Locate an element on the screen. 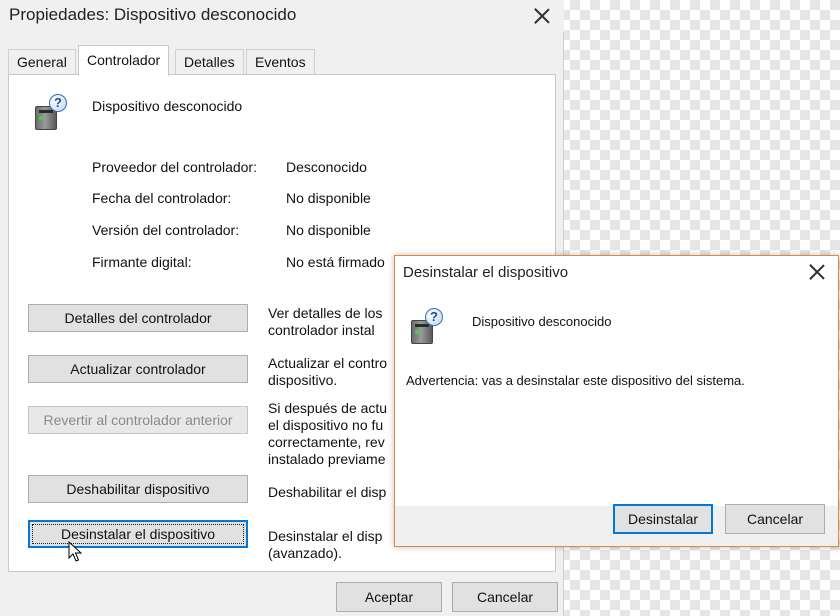 This screenshot has width=840, height=616. tab-detalles: Detalles is located at coordinates (209, 62).